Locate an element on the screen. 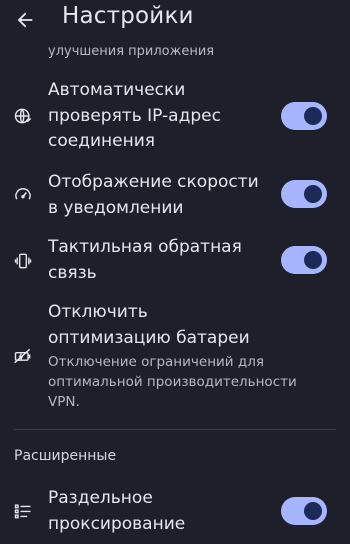 This screenshot has height=544, width=350. back-arrow-icon is located at coordinates (25, 20).